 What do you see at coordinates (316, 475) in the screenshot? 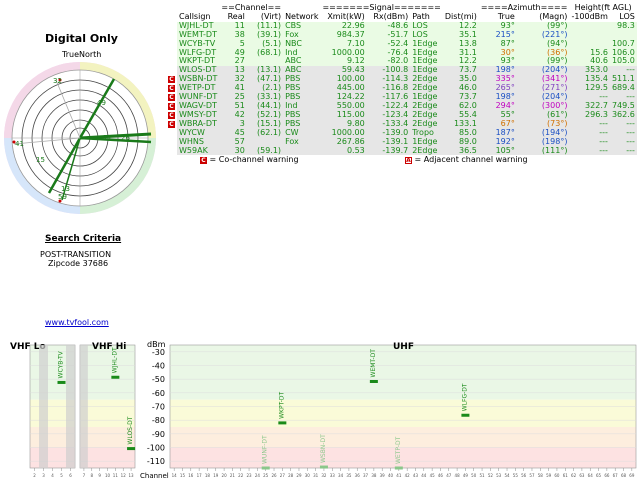
I see `channel-tick-label: 31` at bounding box center [316, 475].